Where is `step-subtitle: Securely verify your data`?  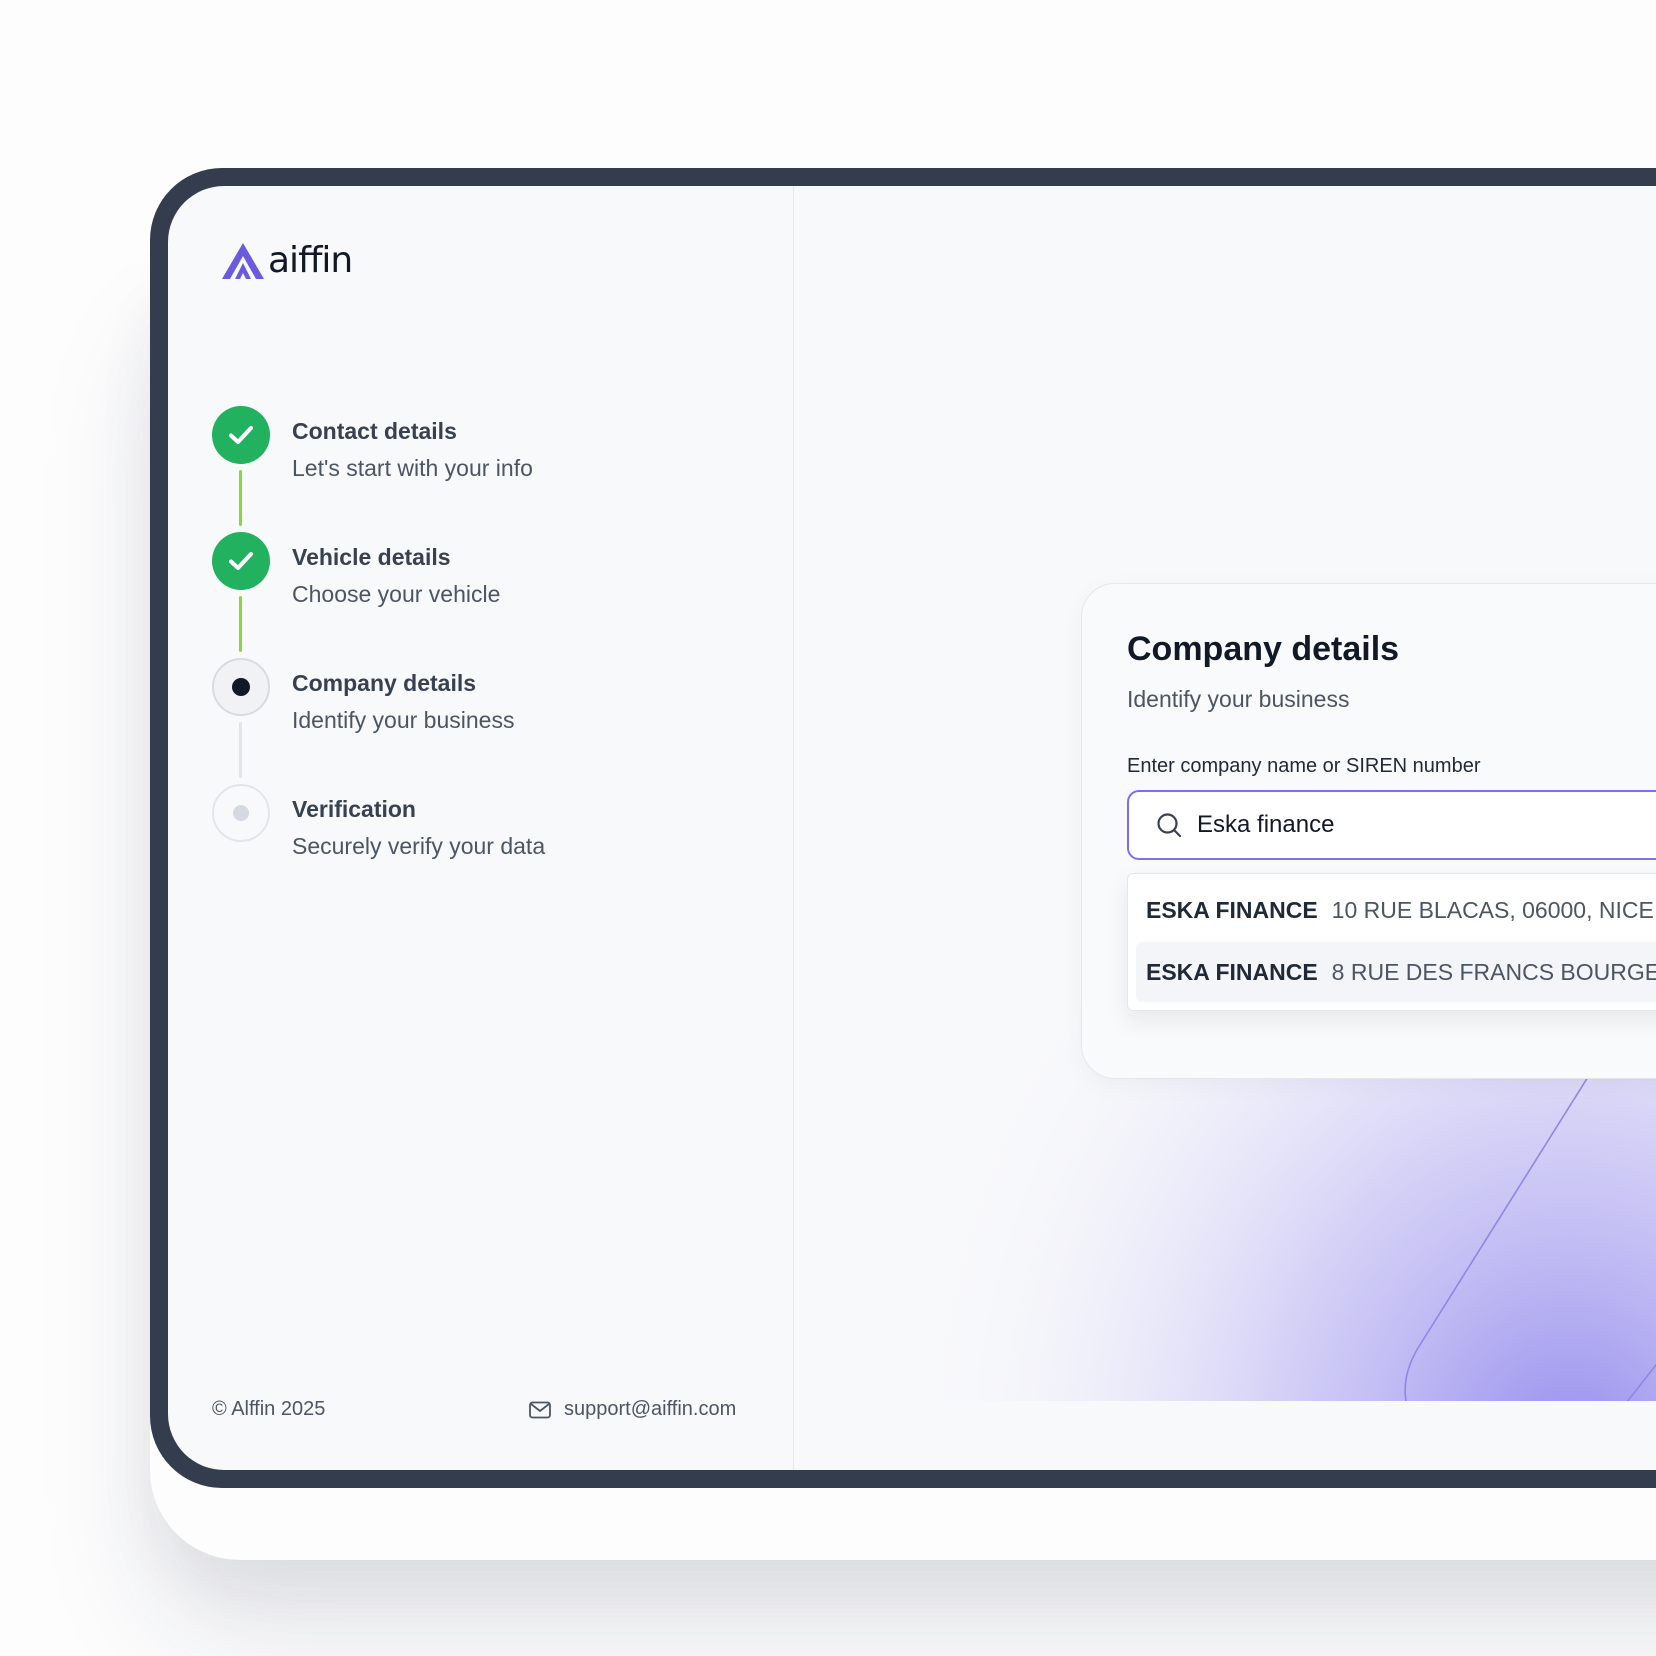
step-subtitle: Securely verify your data is located at coordinates (419, 846).